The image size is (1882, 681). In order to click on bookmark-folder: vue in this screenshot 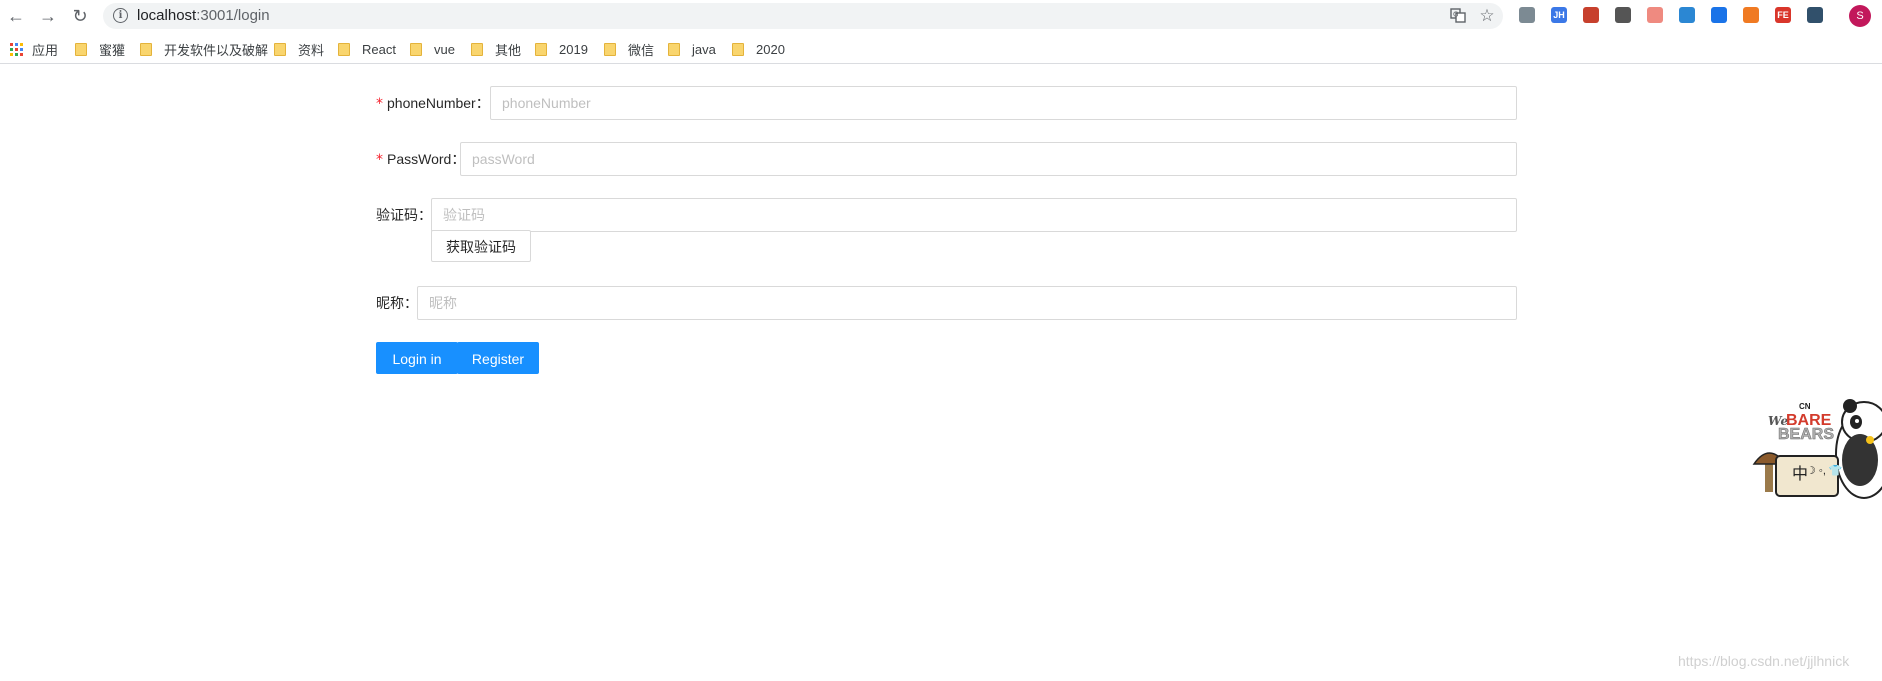, I will do `click(432, 49)`.